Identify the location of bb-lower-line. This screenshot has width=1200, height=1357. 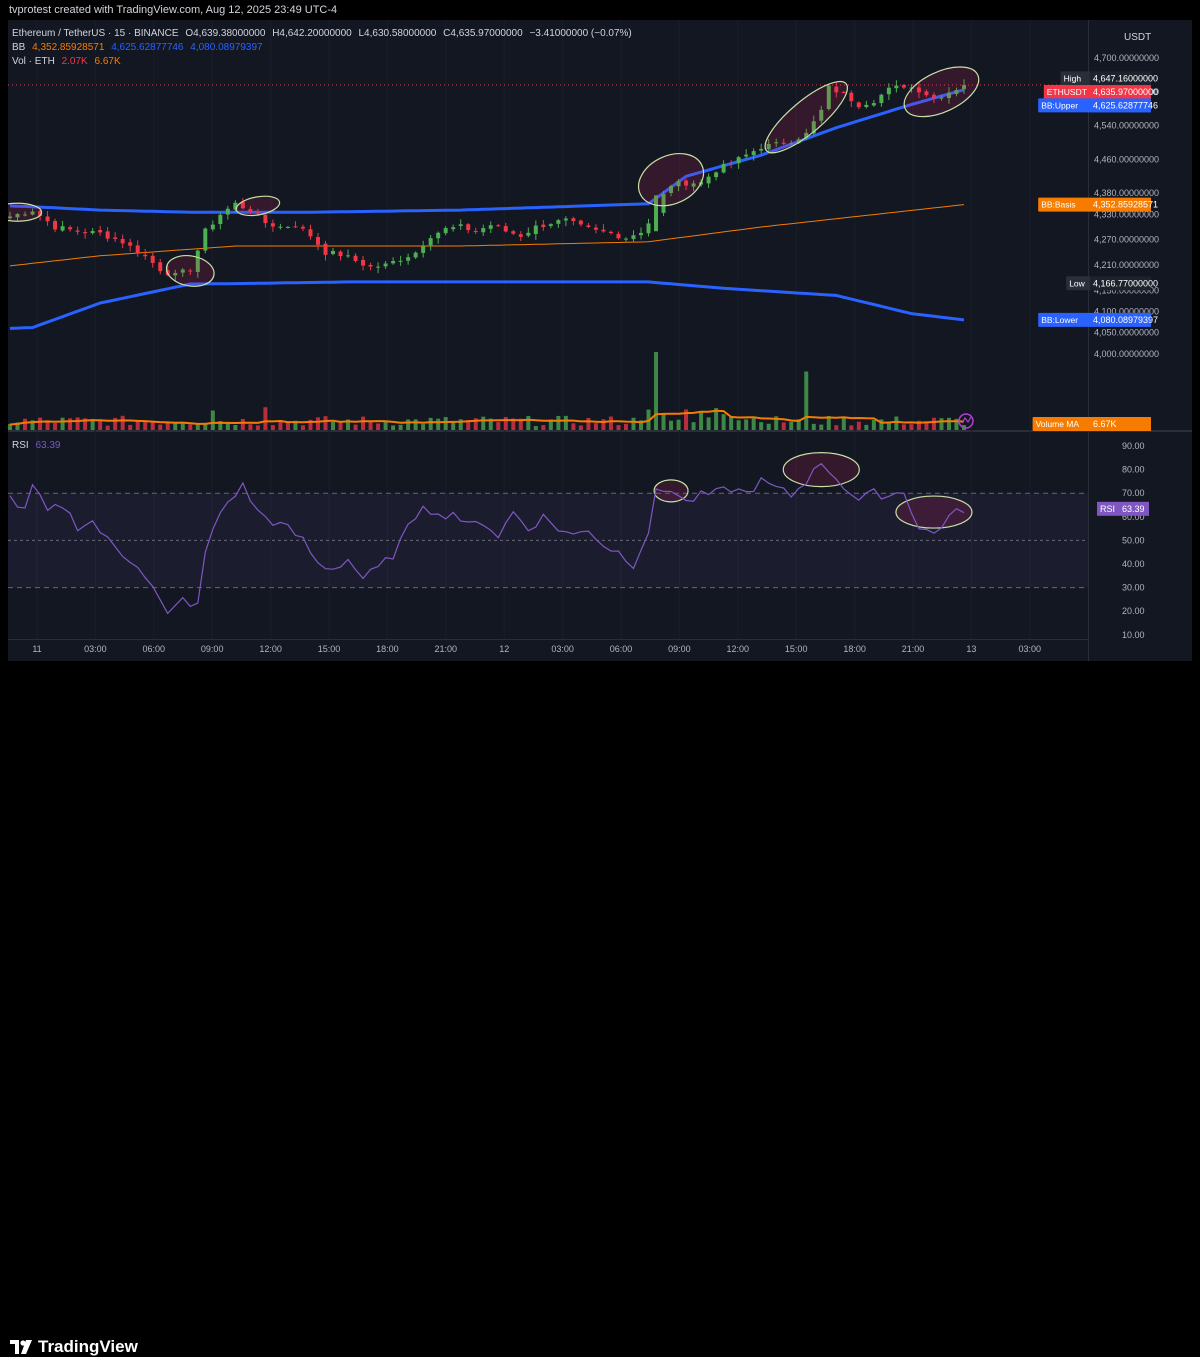
(487, 305).